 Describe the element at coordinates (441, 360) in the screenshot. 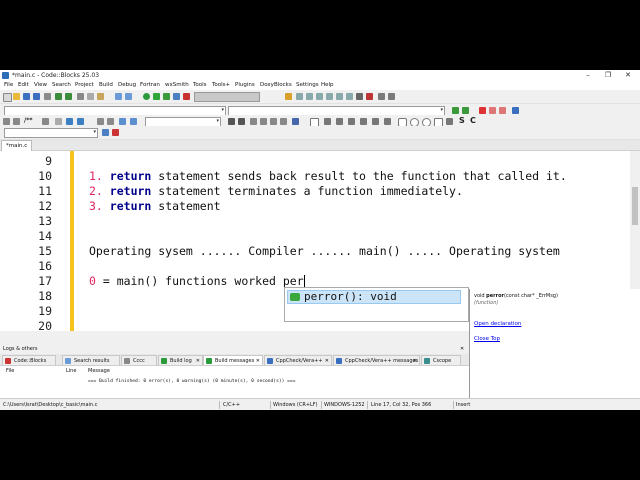

I see `tab-cscope: Cscope` at that location.